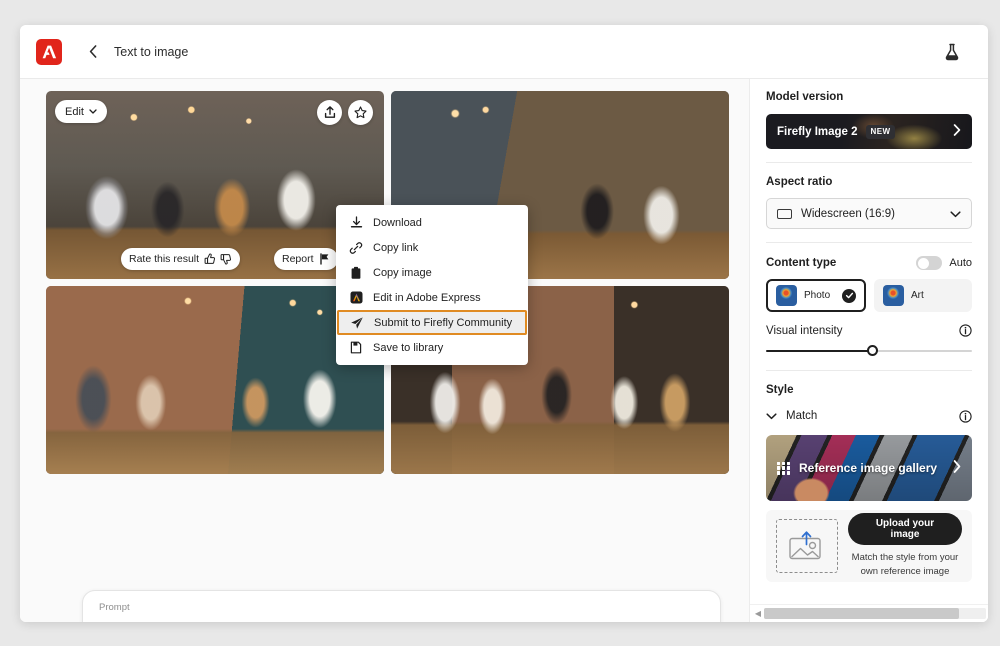 This screenshot has height=646, width=1000. What do you see at coordinates (802, 416) in the screenshot?
I see `style-match-label: Match` at bounding box center [802, 416].